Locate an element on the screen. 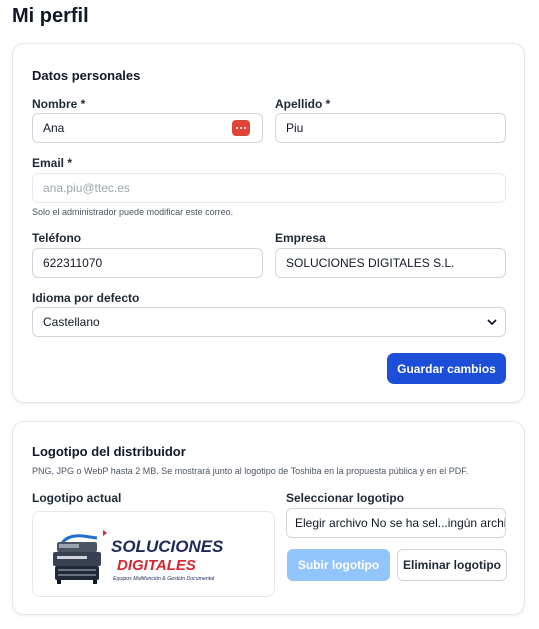 This screenshot has width=539, height=629. idioma-label: Idioma por defecto is located at coordinates (86, 298).